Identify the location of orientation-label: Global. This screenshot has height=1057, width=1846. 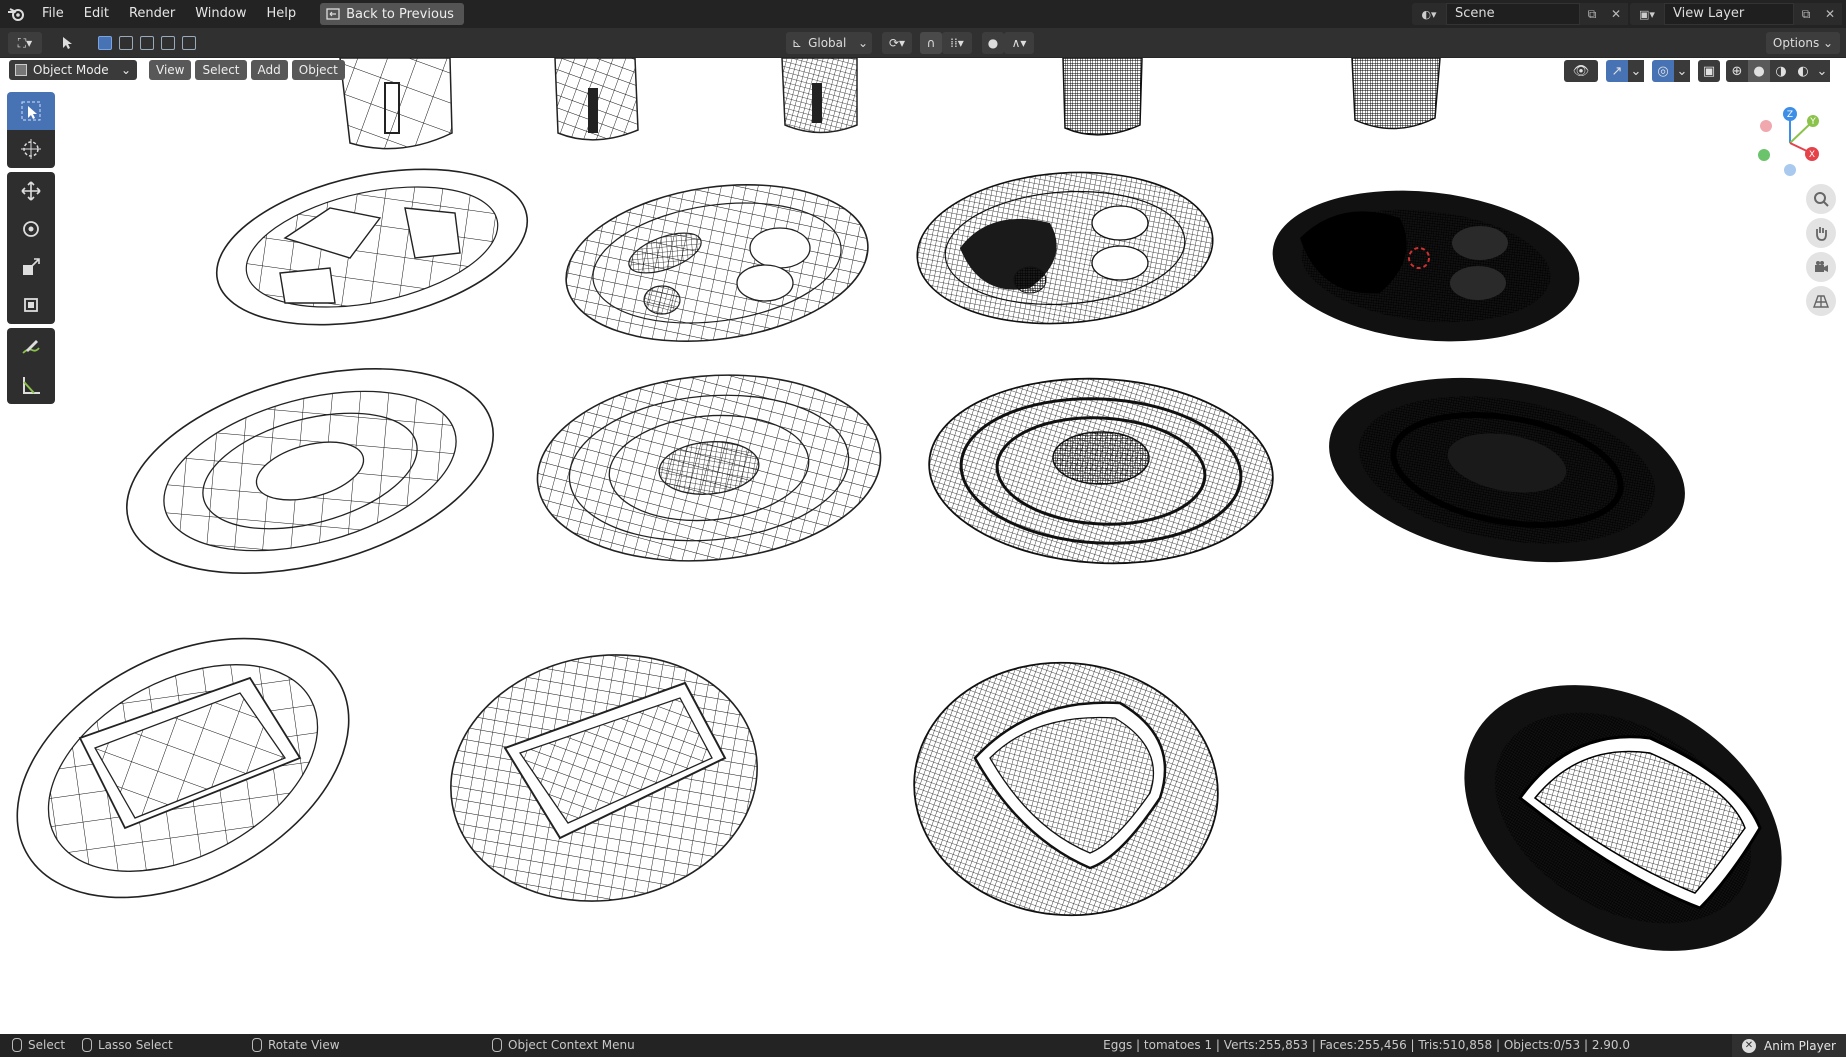
(827, 43).